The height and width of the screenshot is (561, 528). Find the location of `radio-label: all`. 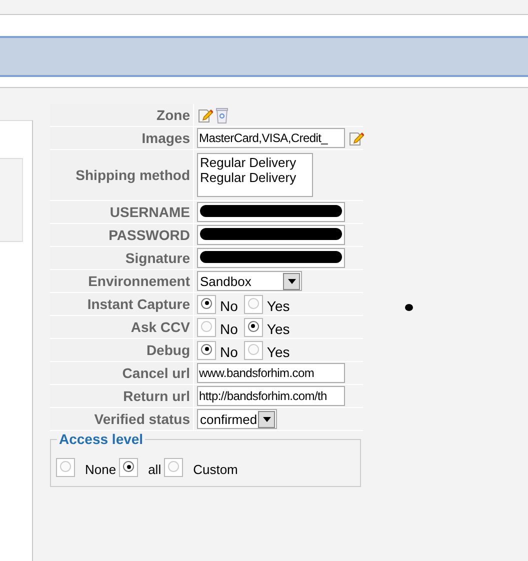

radio-label: all is located at coordinates (155, 469).